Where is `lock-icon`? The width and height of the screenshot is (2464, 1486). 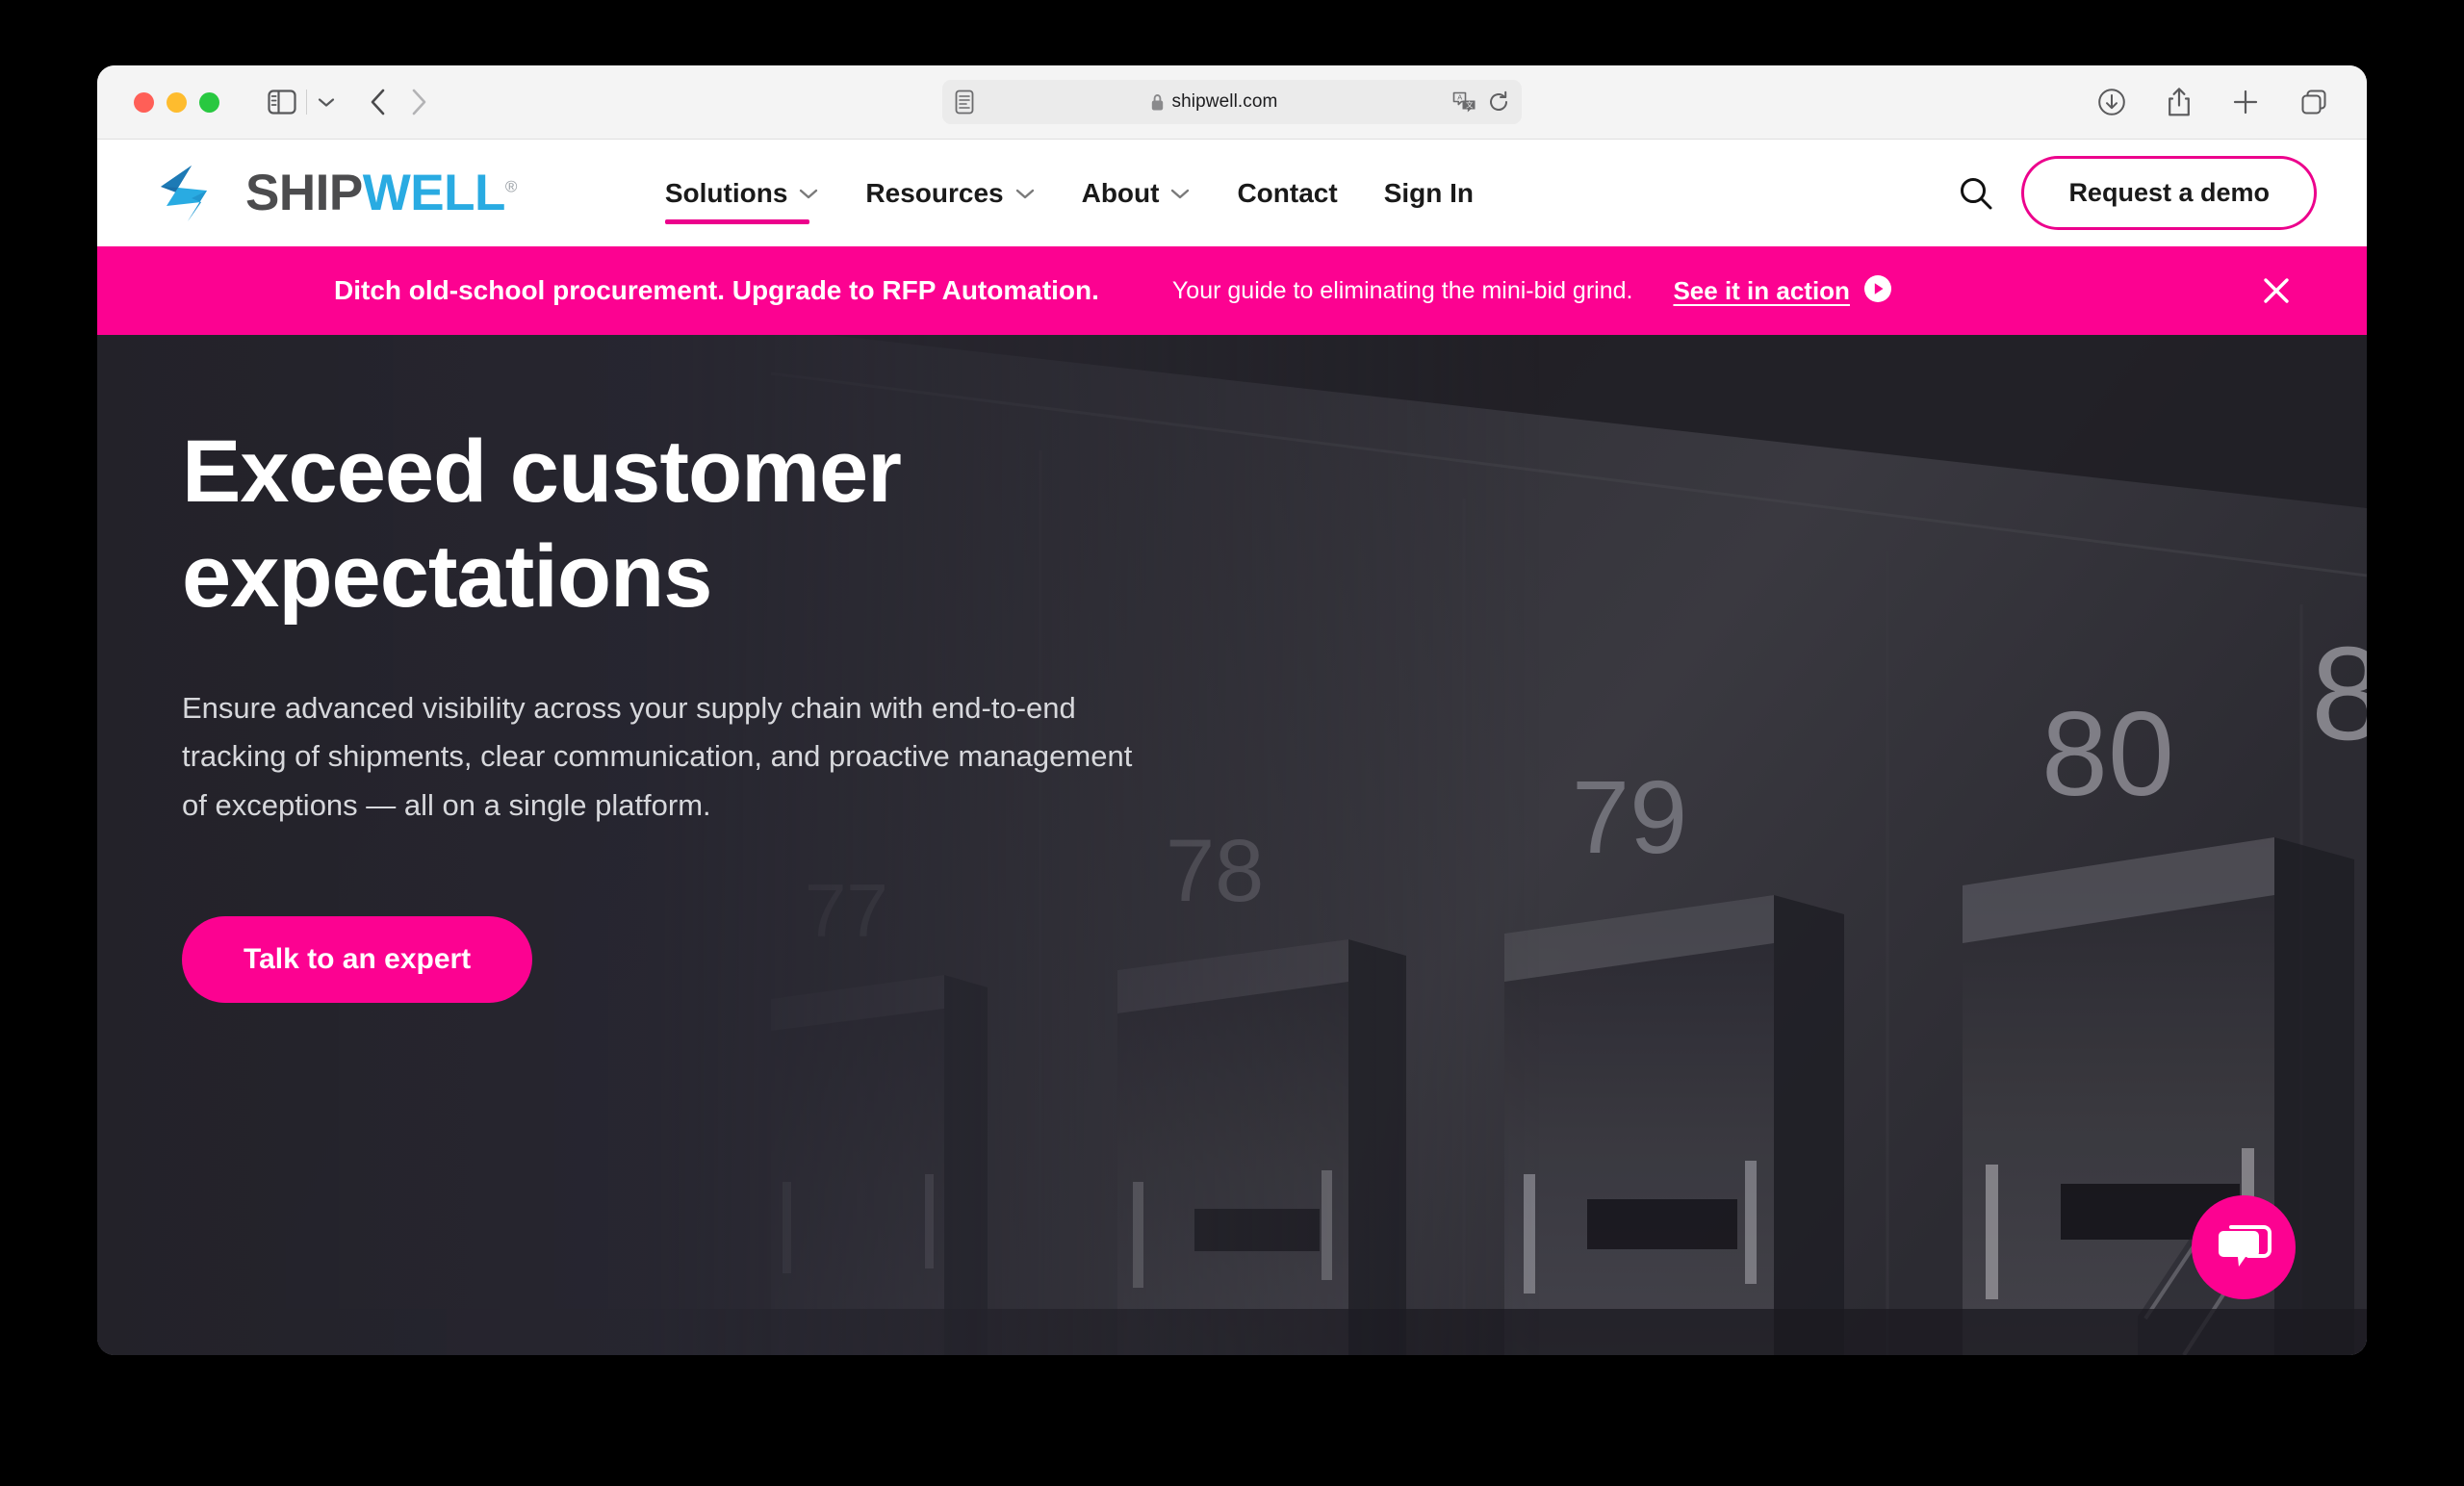 lock-icon is located at coordinates (1157, 103).